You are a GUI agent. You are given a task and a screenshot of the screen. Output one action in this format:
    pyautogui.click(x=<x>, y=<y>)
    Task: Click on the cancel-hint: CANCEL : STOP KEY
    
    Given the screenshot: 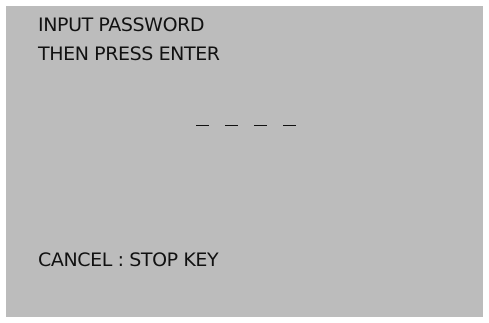 What is the action you would take?
    pyautogui.click(x=128, y=260)
    